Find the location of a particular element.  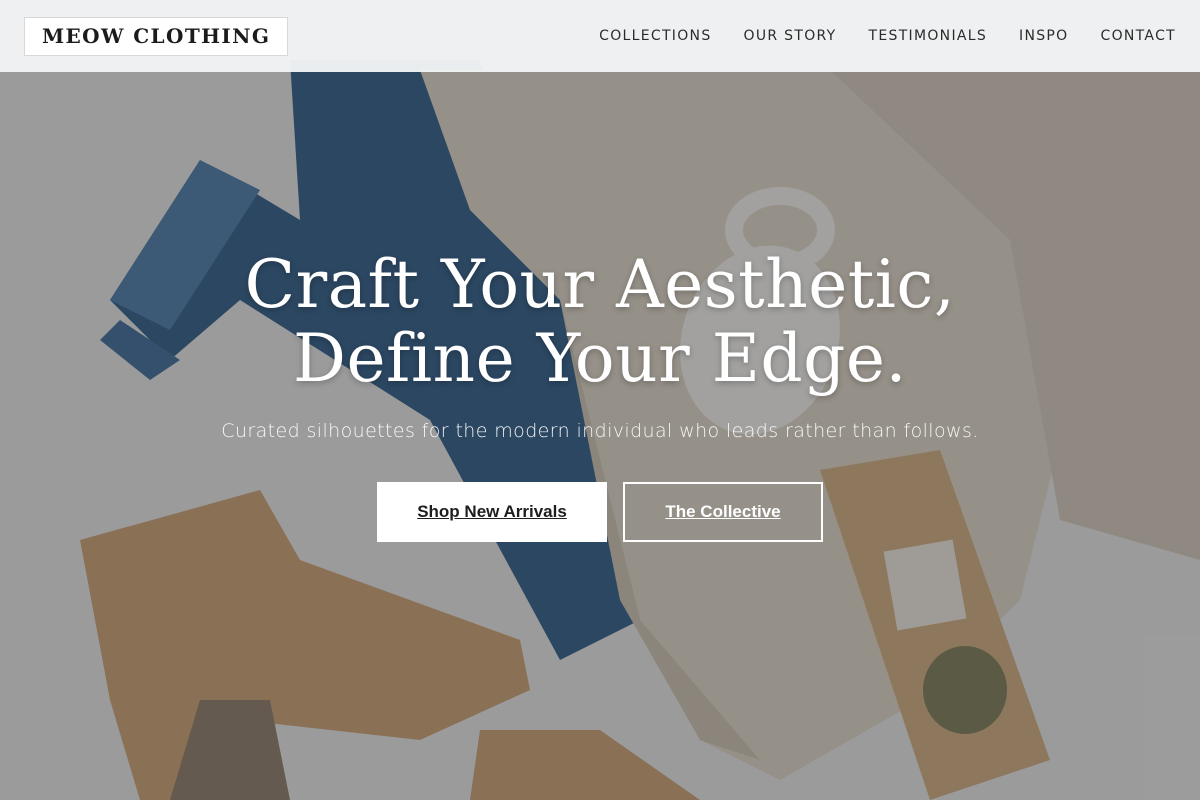

nav-link-testimonials: TESTIMONIALS is located at coordinates (928, 36).